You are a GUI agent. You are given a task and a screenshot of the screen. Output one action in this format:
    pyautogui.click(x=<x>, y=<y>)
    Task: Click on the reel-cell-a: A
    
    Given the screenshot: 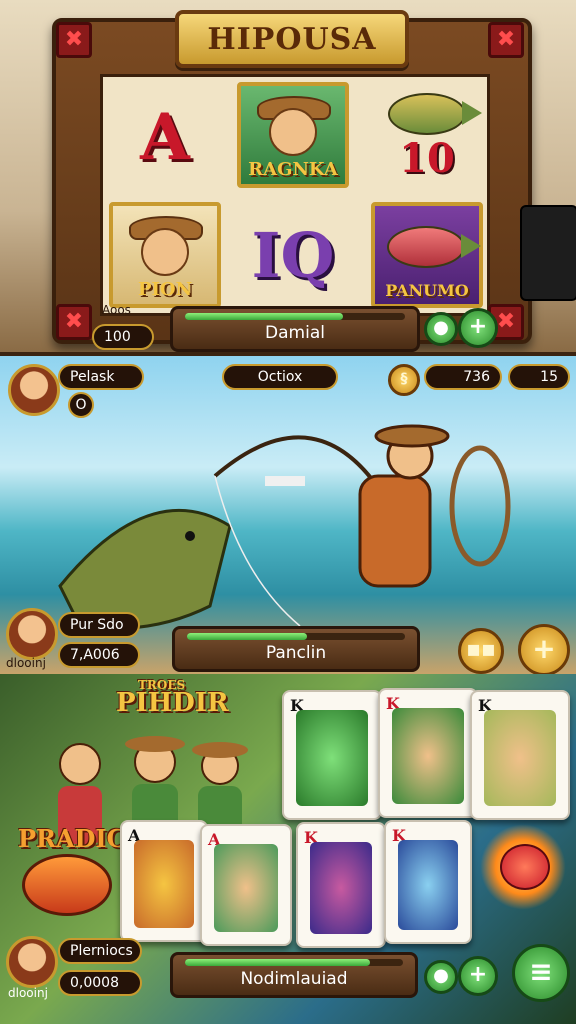 What is the action you would take?
    pyautogui.click(x=165, y=137)
    